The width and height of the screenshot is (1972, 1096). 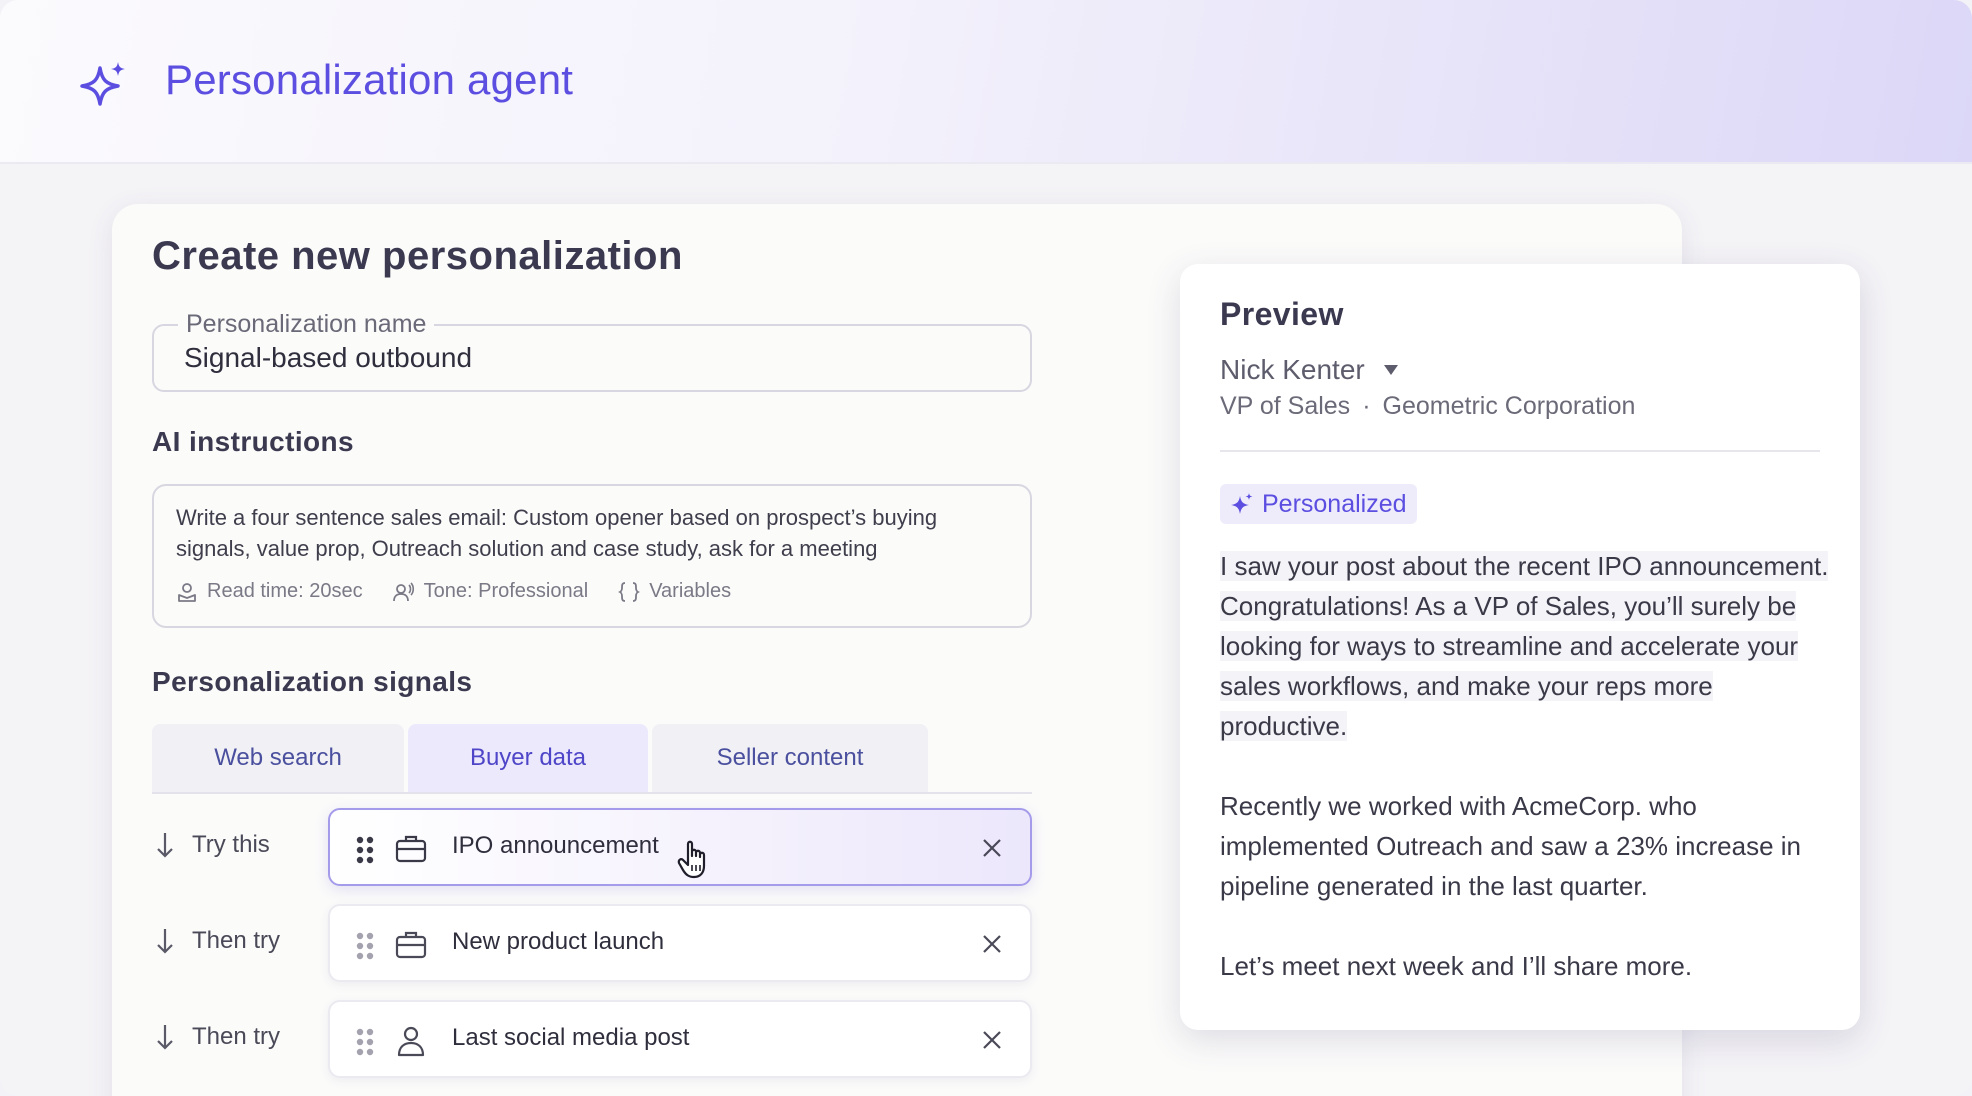 I want to click on preview-title: Preview, so click(x=1282, y=314).